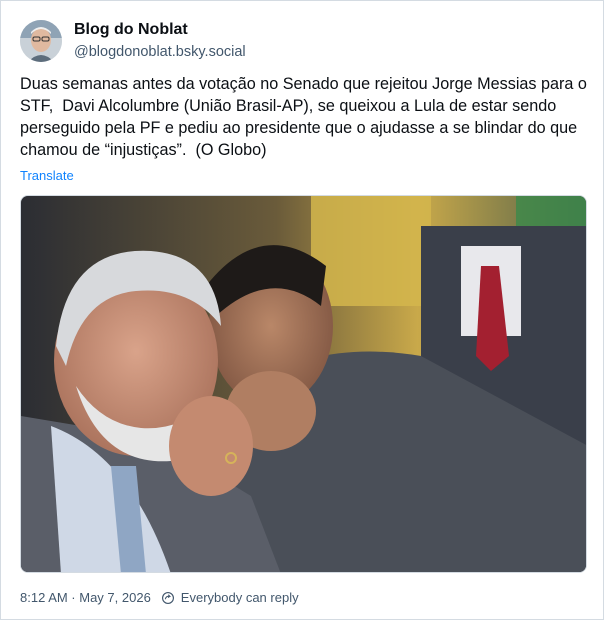 This screenshot has width=606, height=622. What do you see at coordinates (167, 597) in the screenshot?
I see `globe-reply-icon` at bounding box center [167, 597].